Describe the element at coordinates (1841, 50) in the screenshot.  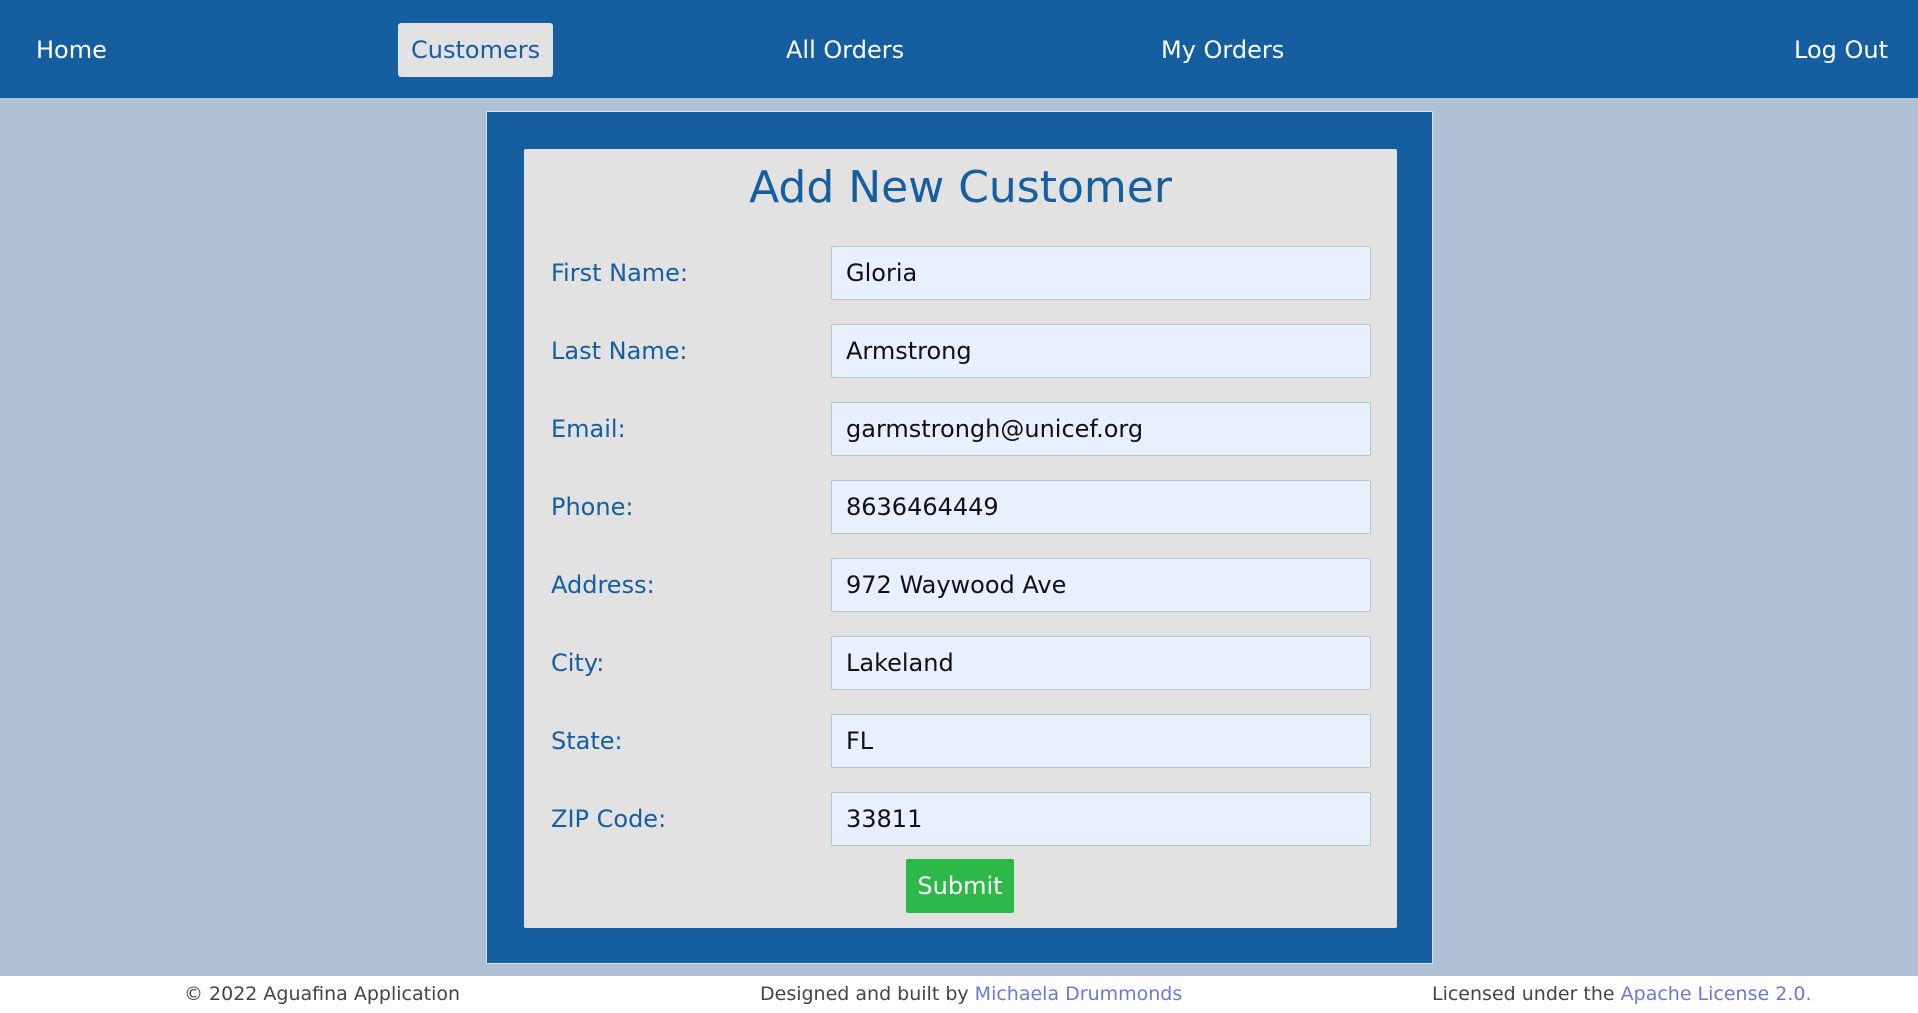
I see `nav-log-out-link: Log Out` at that location.